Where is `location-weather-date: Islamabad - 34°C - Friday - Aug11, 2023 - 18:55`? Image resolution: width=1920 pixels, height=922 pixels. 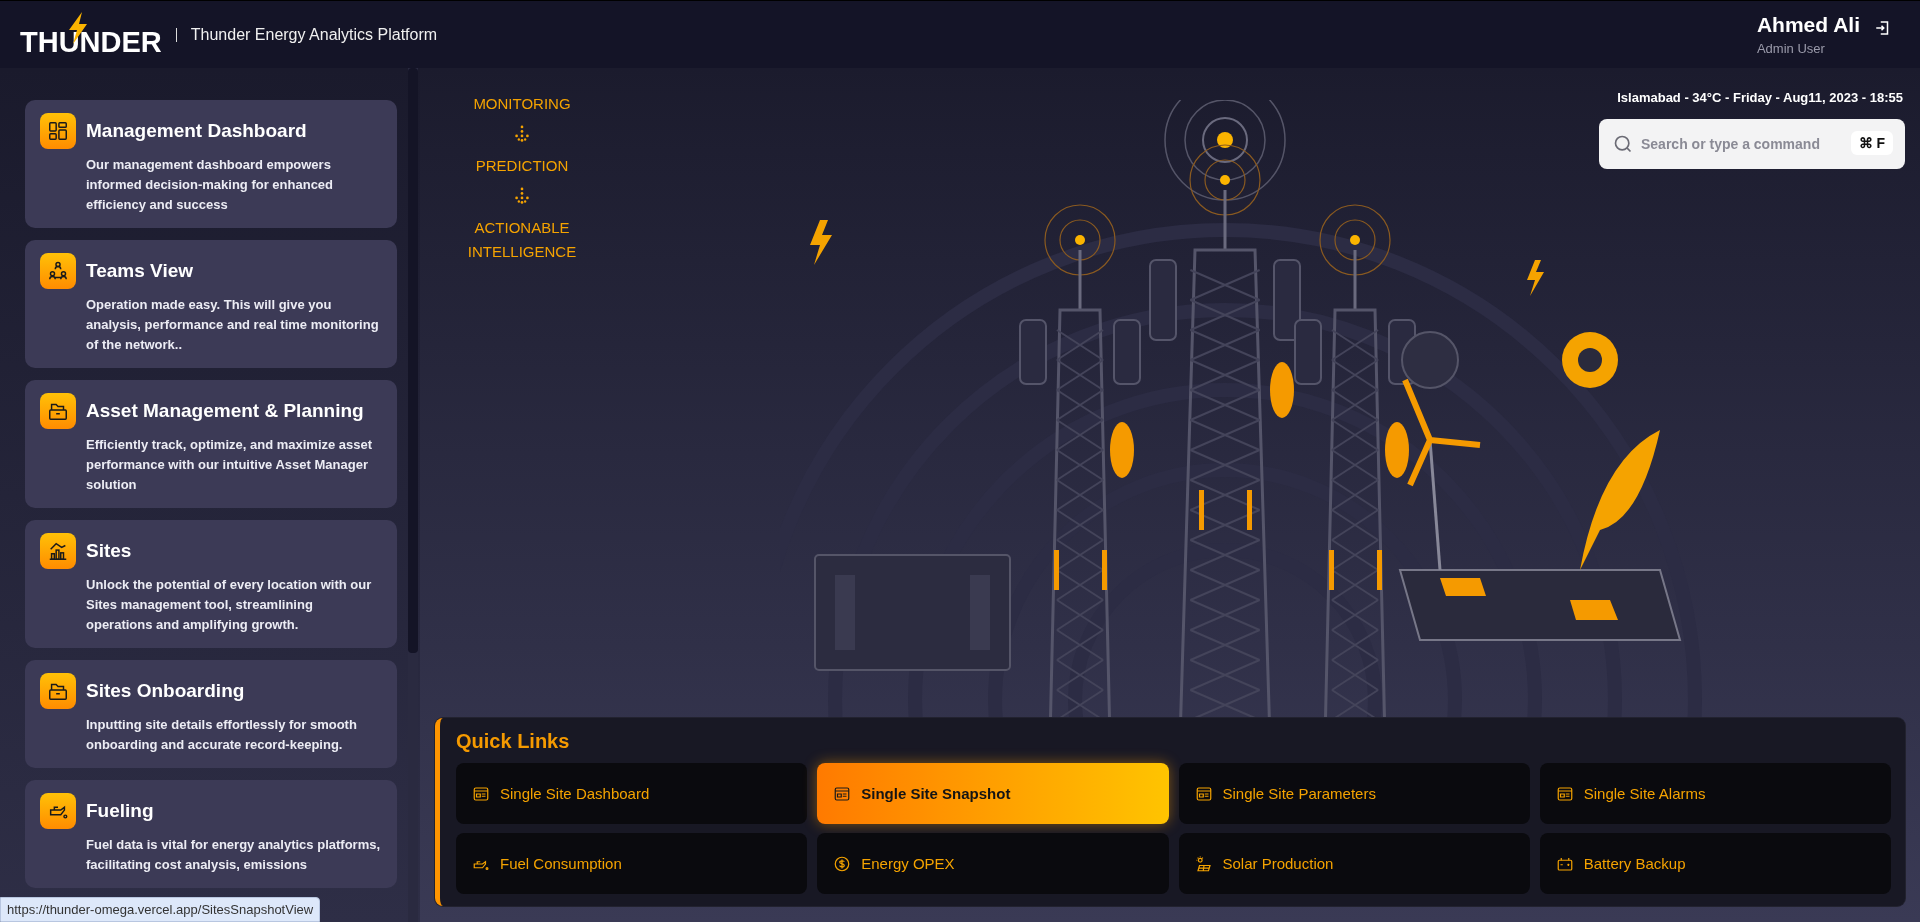
location-weather-date: Islamabad - 34°C - Friday - Aug11, 2023 - 18:55 is located at coordinates (1760, 97).